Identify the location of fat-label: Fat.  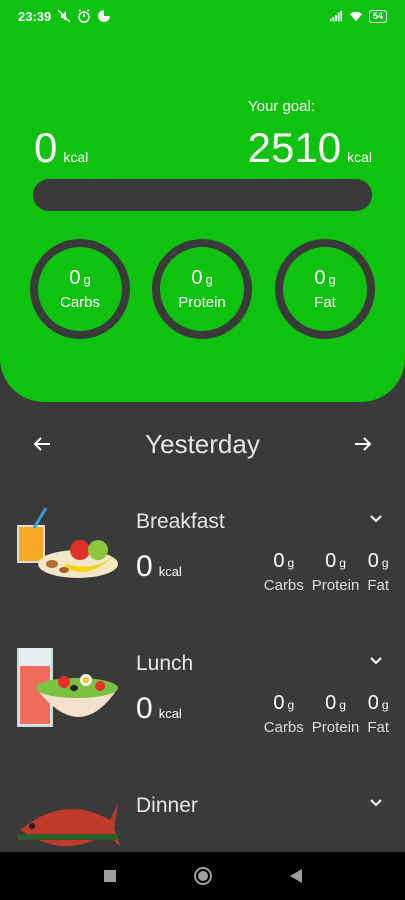
(325, 302).